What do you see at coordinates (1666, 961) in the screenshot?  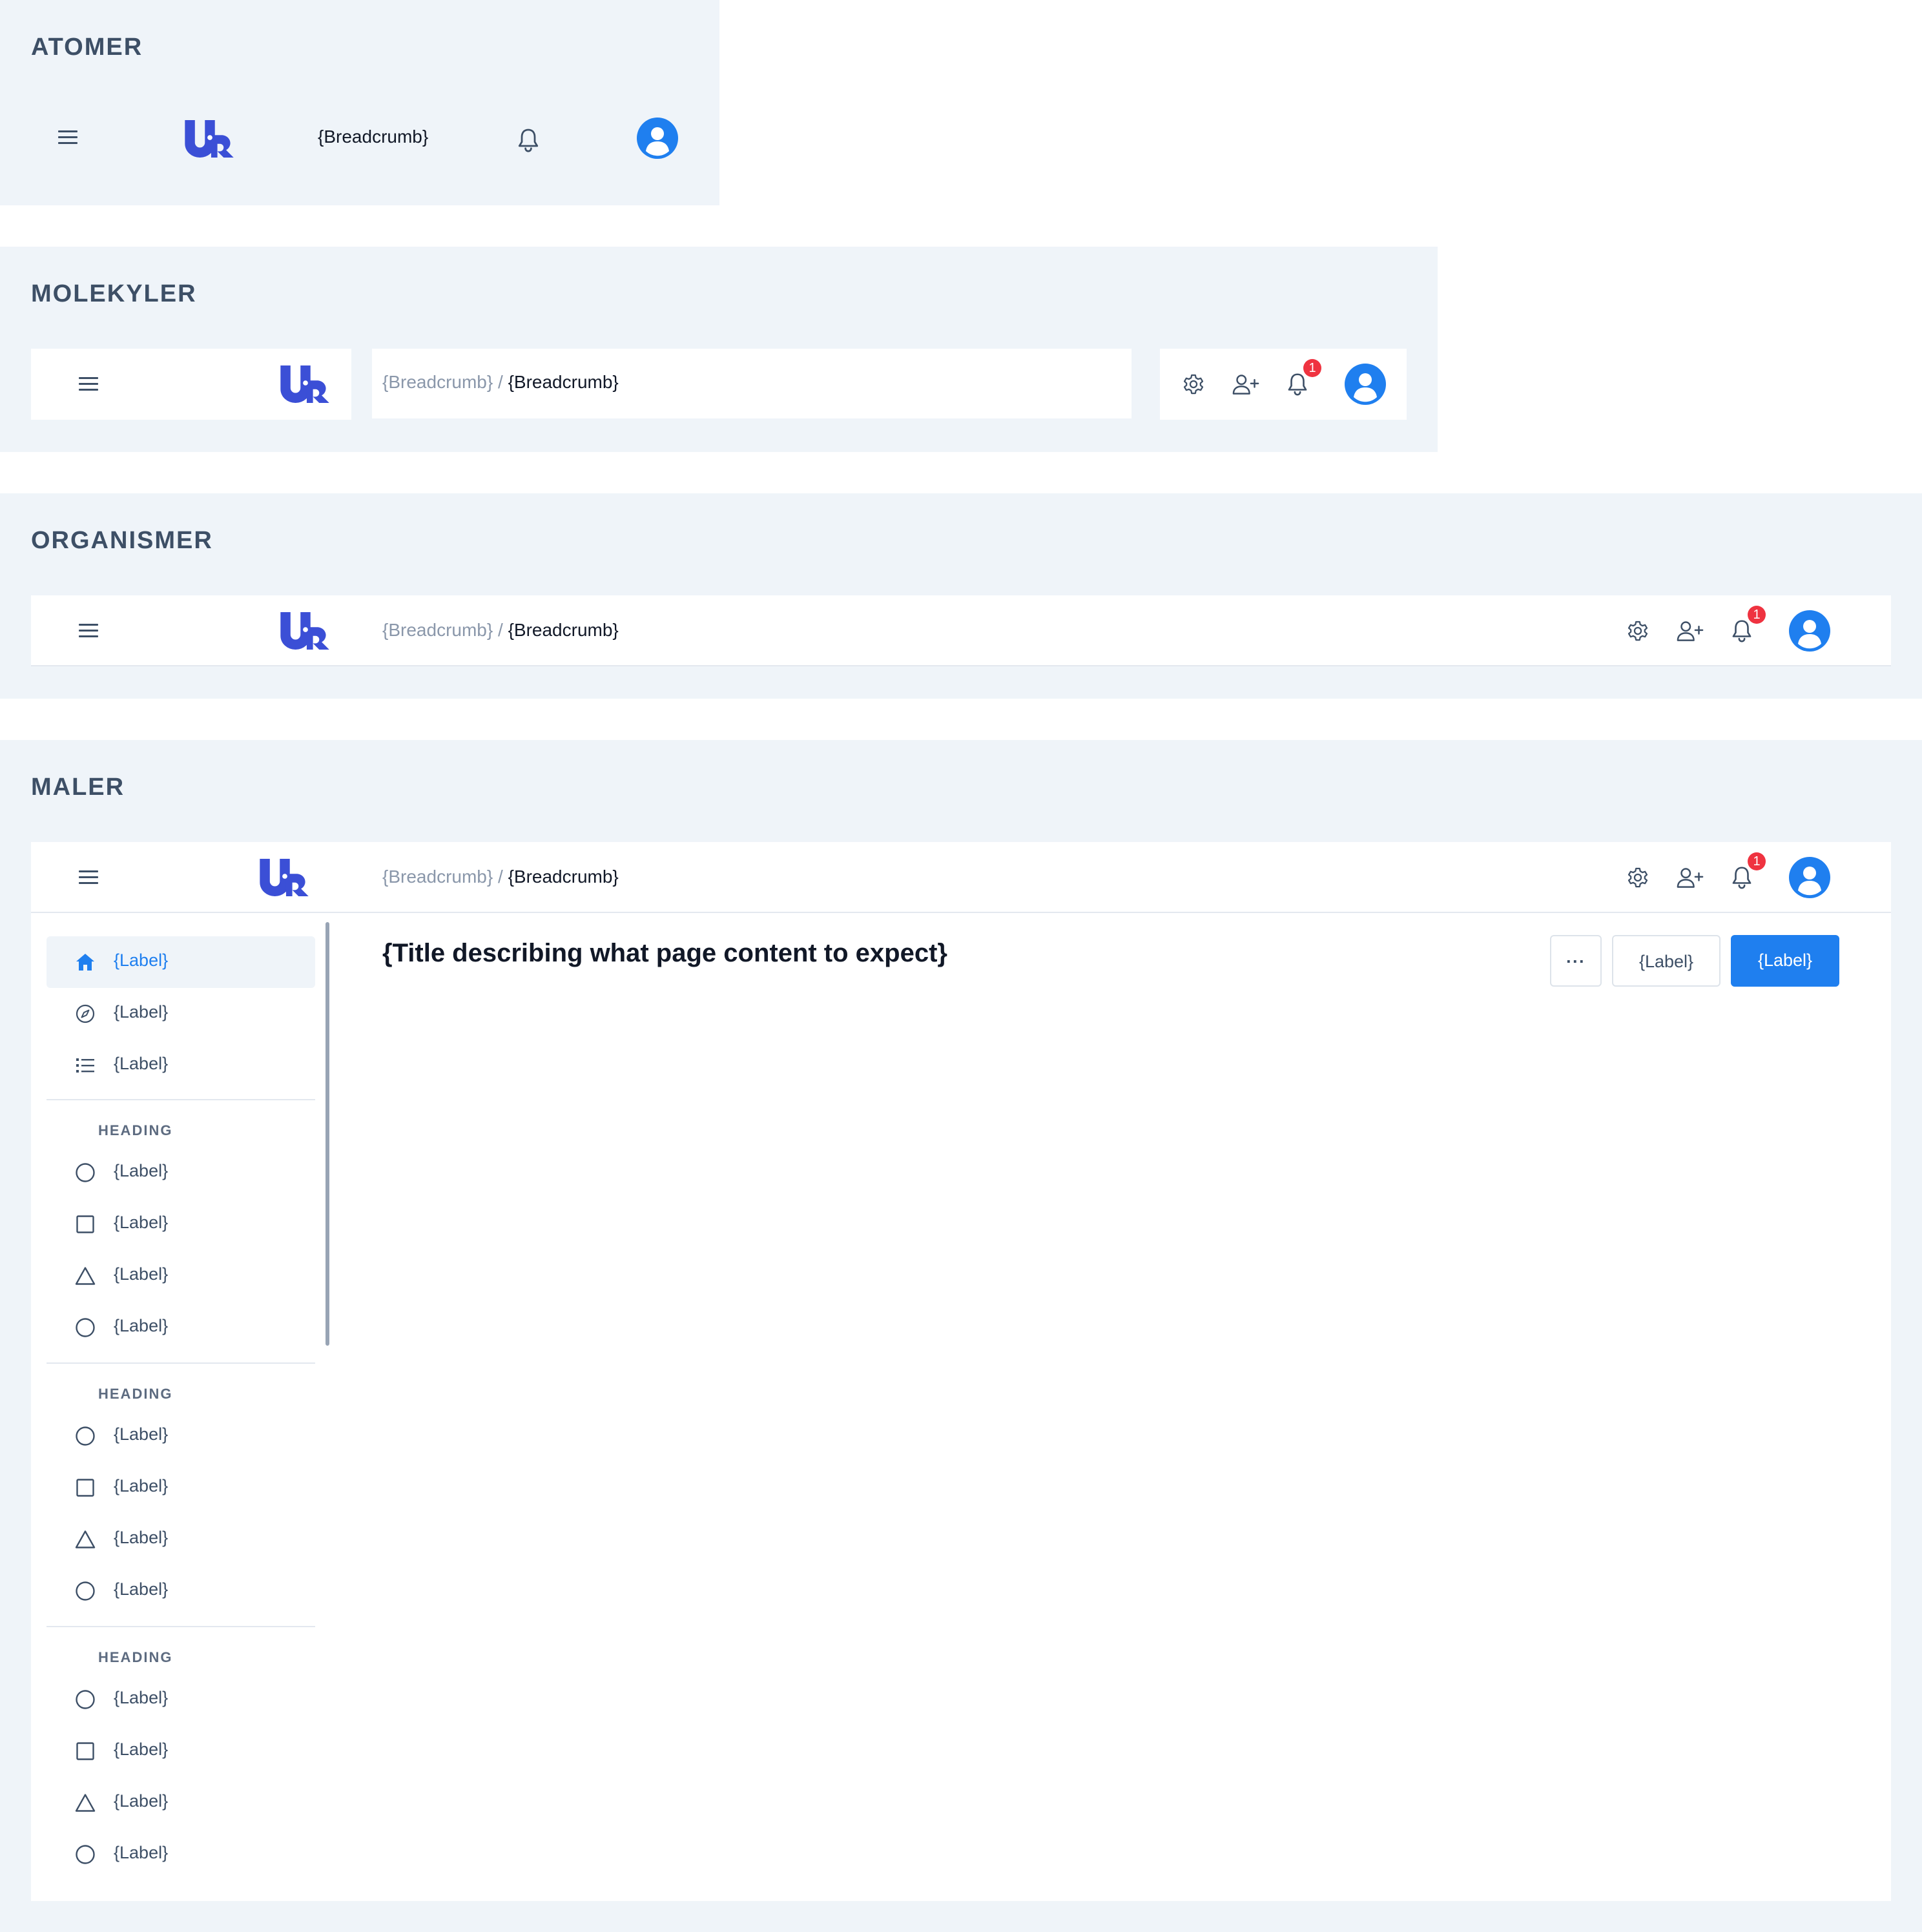 I see `secondary-button: {Label}` at bounding box center [1666, 961].